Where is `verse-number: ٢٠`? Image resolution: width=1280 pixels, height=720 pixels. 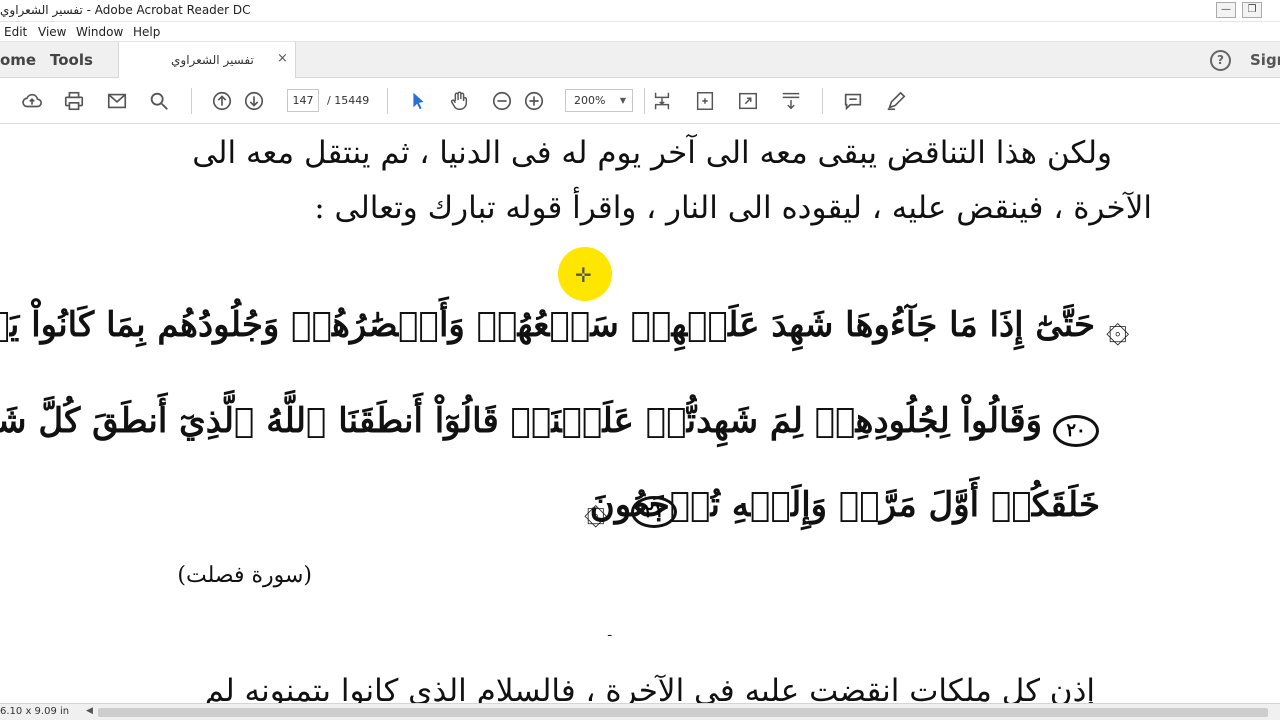
verse-number: ٢٠ is located at coordinates (1076, 431).